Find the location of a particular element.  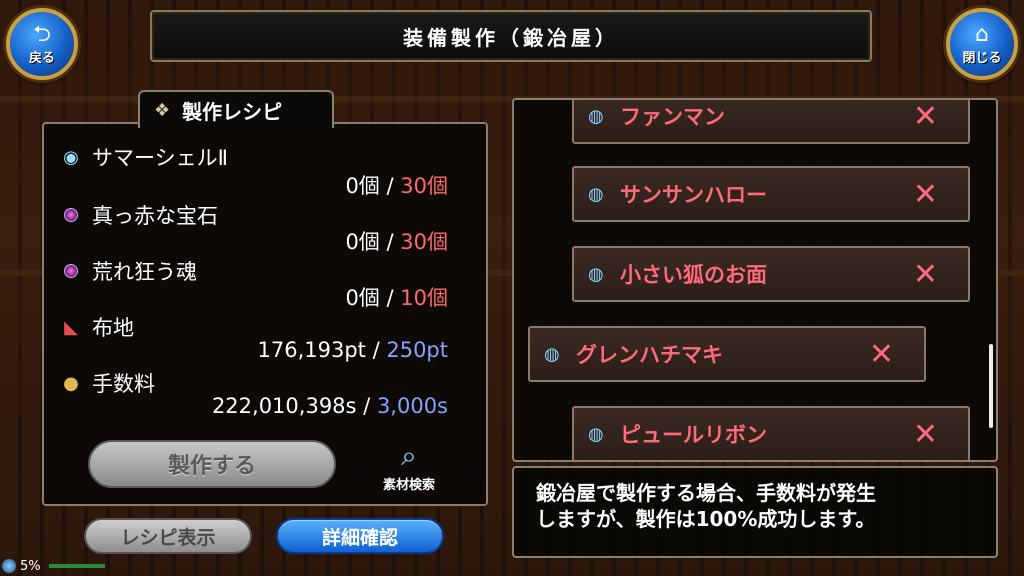

recipe-show-button: レシピ表示 is located at coordinates (168, 536).